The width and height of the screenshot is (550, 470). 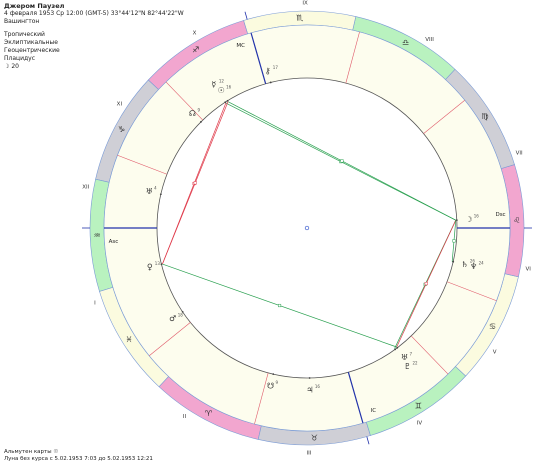 I want to click on house-number-label: VIII, so click(x=429, y=40).